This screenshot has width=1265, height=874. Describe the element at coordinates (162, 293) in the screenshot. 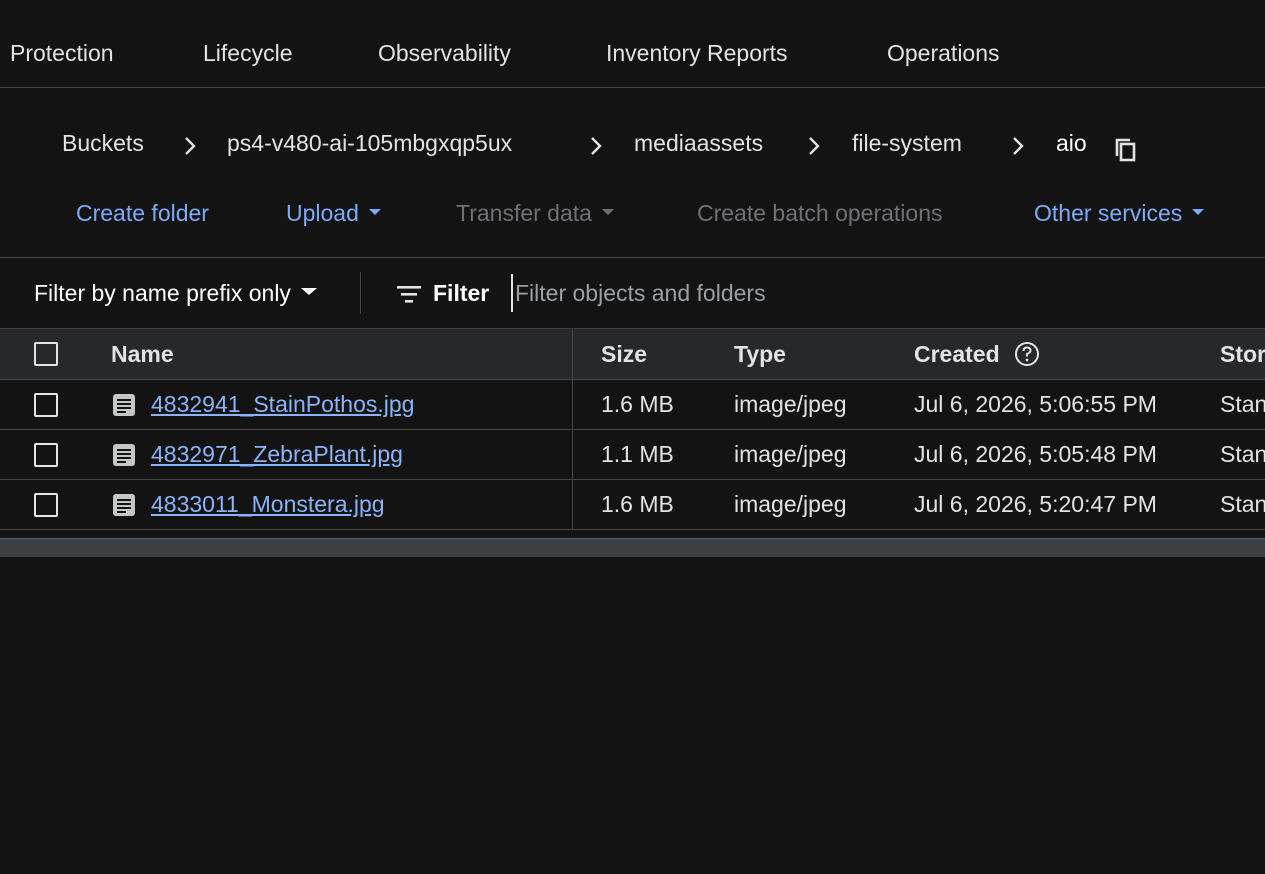

I see `filter-mode-label: Filter by name prefix only` at that location.